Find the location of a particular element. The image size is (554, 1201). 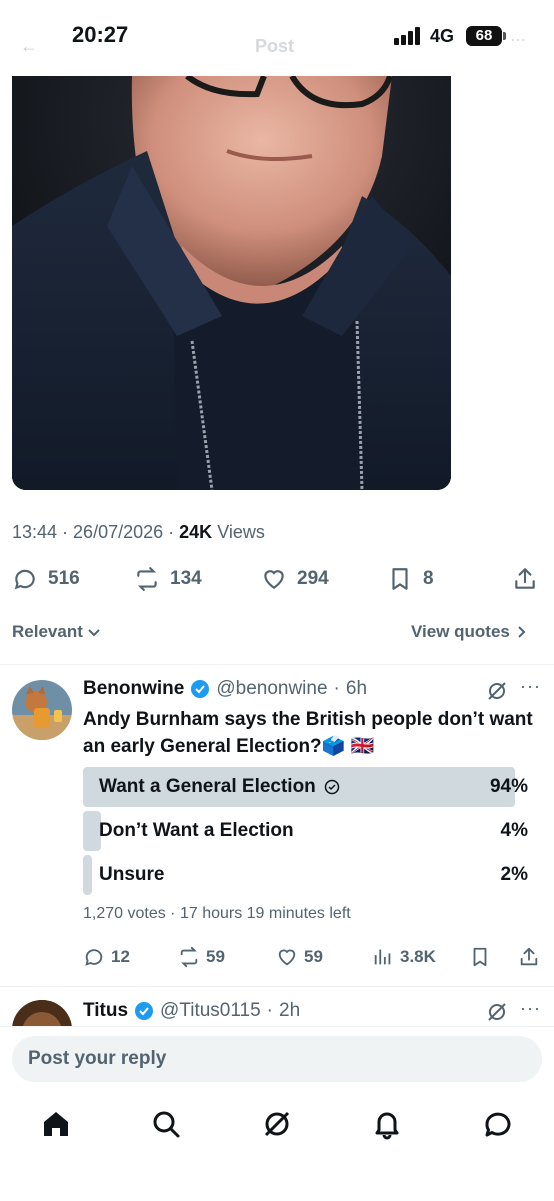

poll-option-label: Don’t Want a Election is located at coordinates (196, 830).